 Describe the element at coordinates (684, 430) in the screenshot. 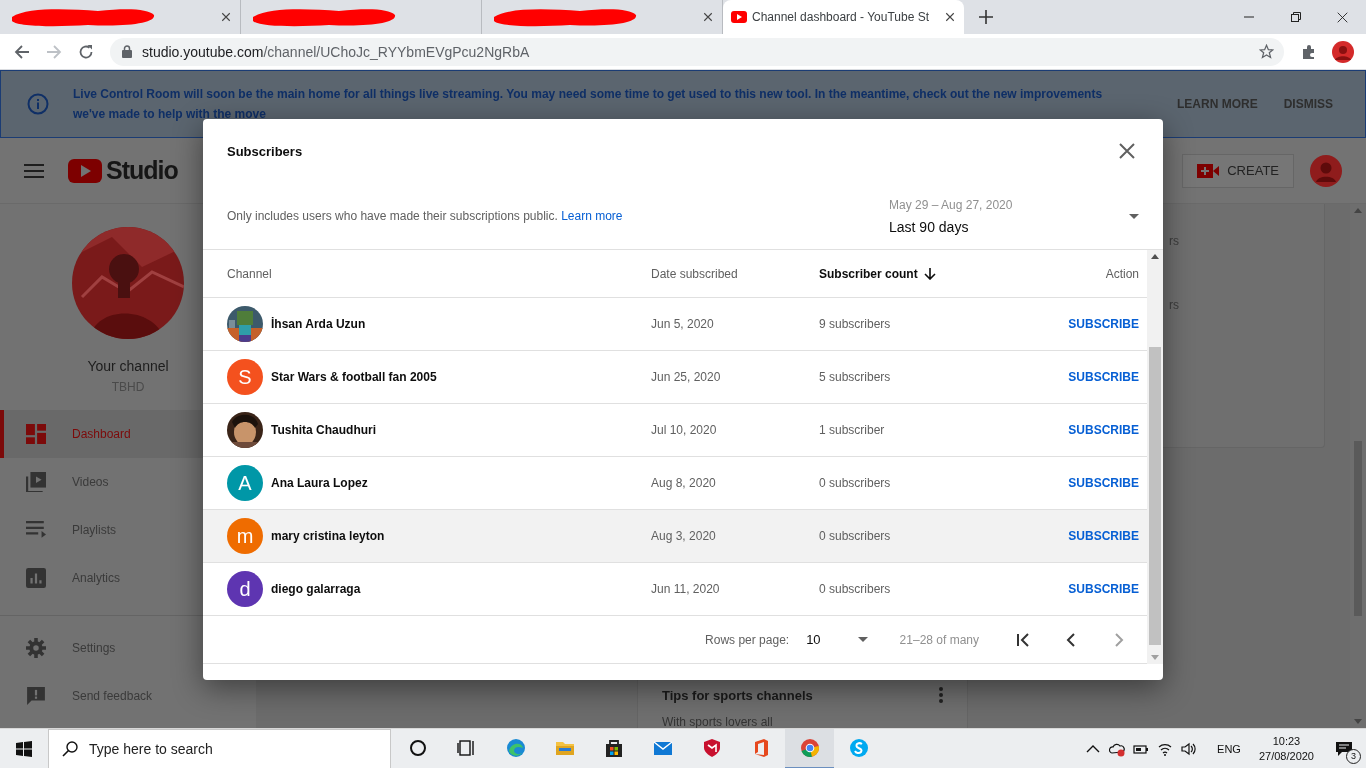

I see `date-cell-text: Jul 10, 2020` at that location.